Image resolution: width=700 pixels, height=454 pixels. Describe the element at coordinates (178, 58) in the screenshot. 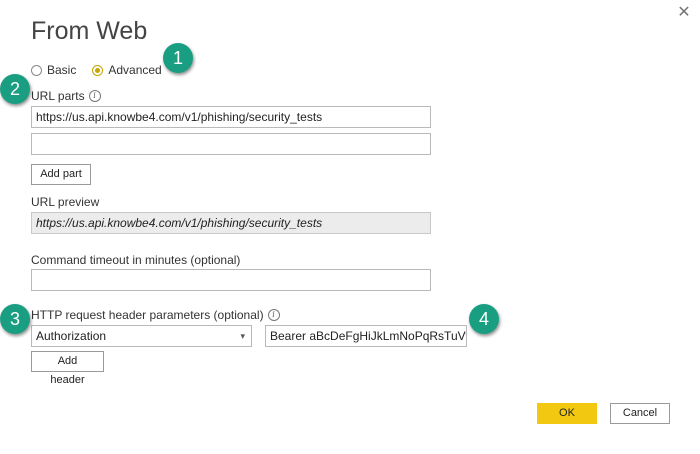

I see `callout-badge-1: 1` at that location.